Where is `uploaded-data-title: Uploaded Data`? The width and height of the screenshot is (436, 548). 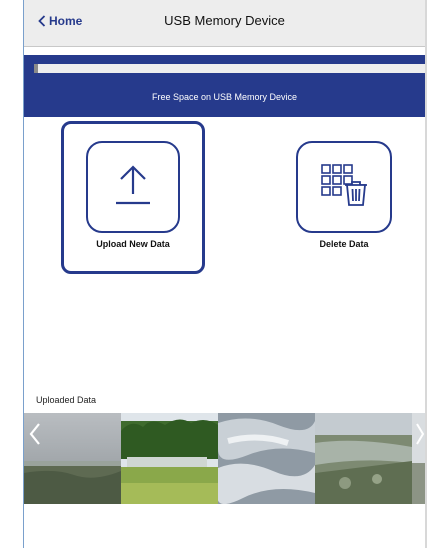
uploaded-data-title: Uploaded Data is located at coordinates (66, 400).